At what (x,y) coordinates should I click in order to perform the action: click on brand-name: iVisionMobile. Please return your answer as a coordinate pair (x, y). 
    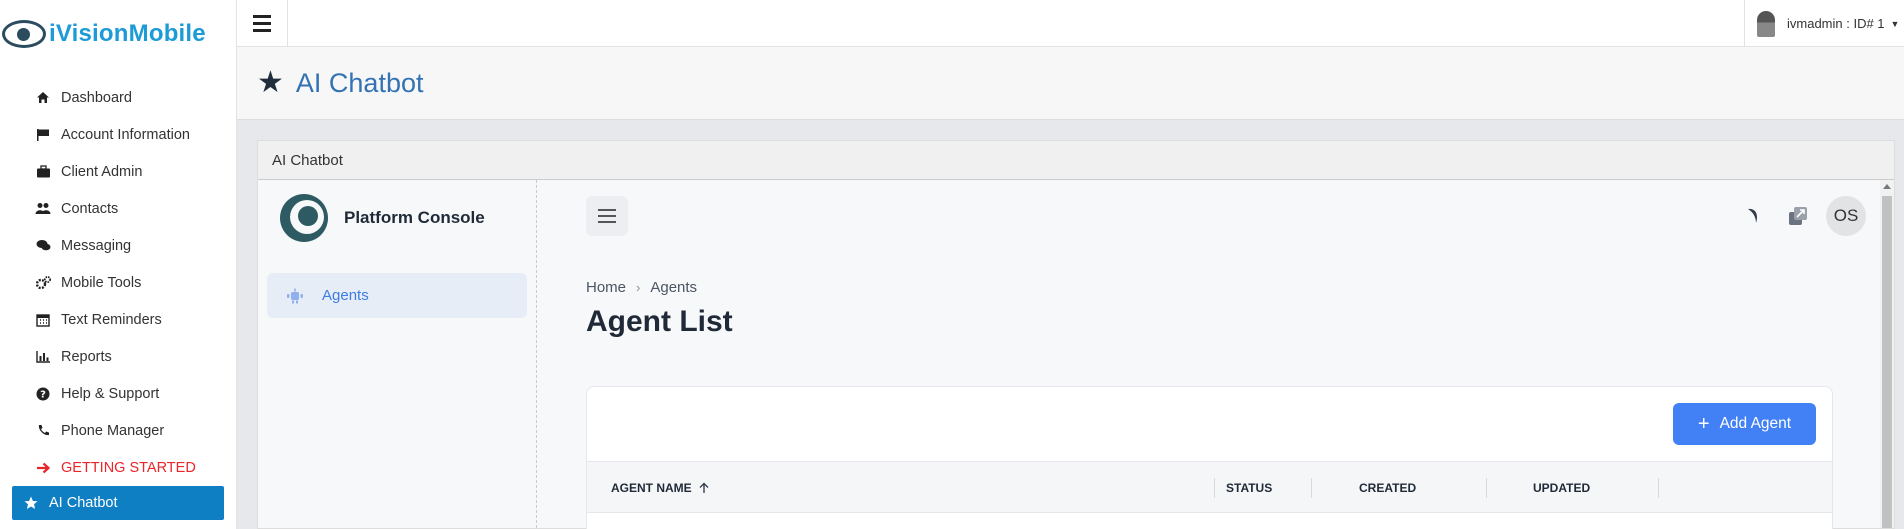
    Looking at the image, I should click on (127, 33).